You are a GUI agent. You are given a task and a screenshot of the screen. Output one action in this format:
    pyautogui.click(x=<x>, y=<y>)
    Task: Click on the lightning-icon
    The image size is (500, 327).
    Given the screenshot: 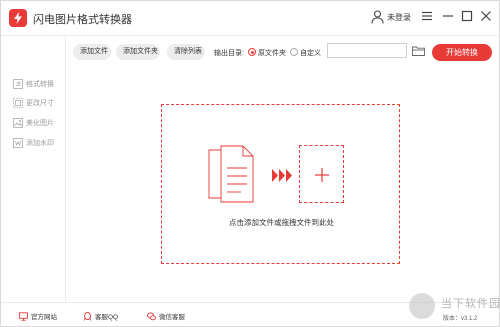 What is the action you would take?
    pyautogui.click(x=18, y=18)
    